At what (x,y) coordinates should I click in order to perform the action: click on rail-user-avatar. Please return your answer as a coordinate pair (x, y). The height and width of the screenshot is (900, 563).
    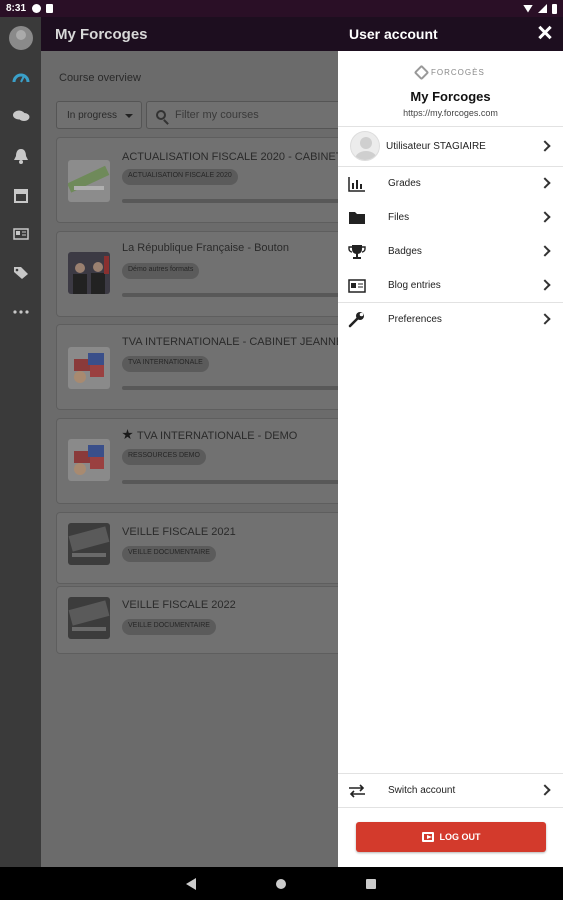
    Looking at the image, I should click on (20, 38).